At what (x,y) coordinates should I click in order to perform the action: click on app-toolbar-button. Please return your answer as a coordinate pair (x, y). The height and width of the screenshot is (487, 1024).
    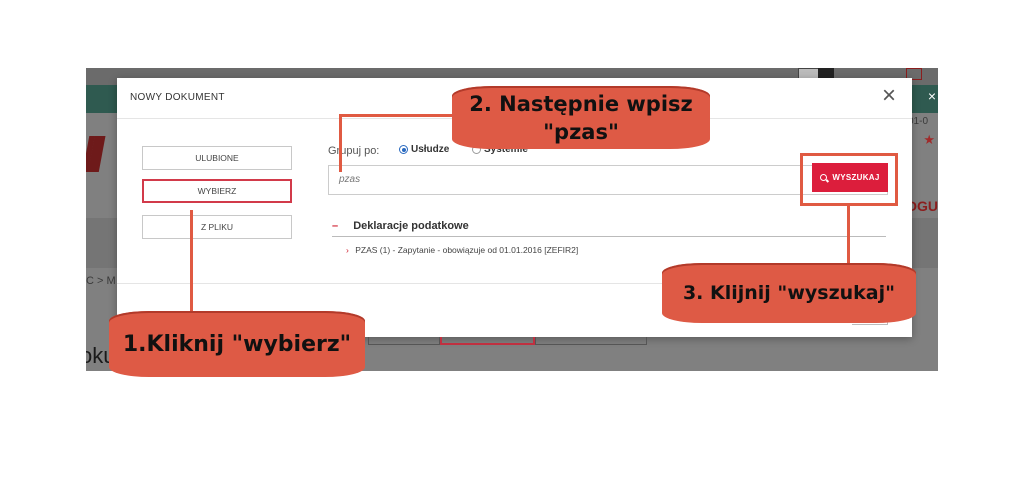
    Looking at the image, I should click on (826, 73).